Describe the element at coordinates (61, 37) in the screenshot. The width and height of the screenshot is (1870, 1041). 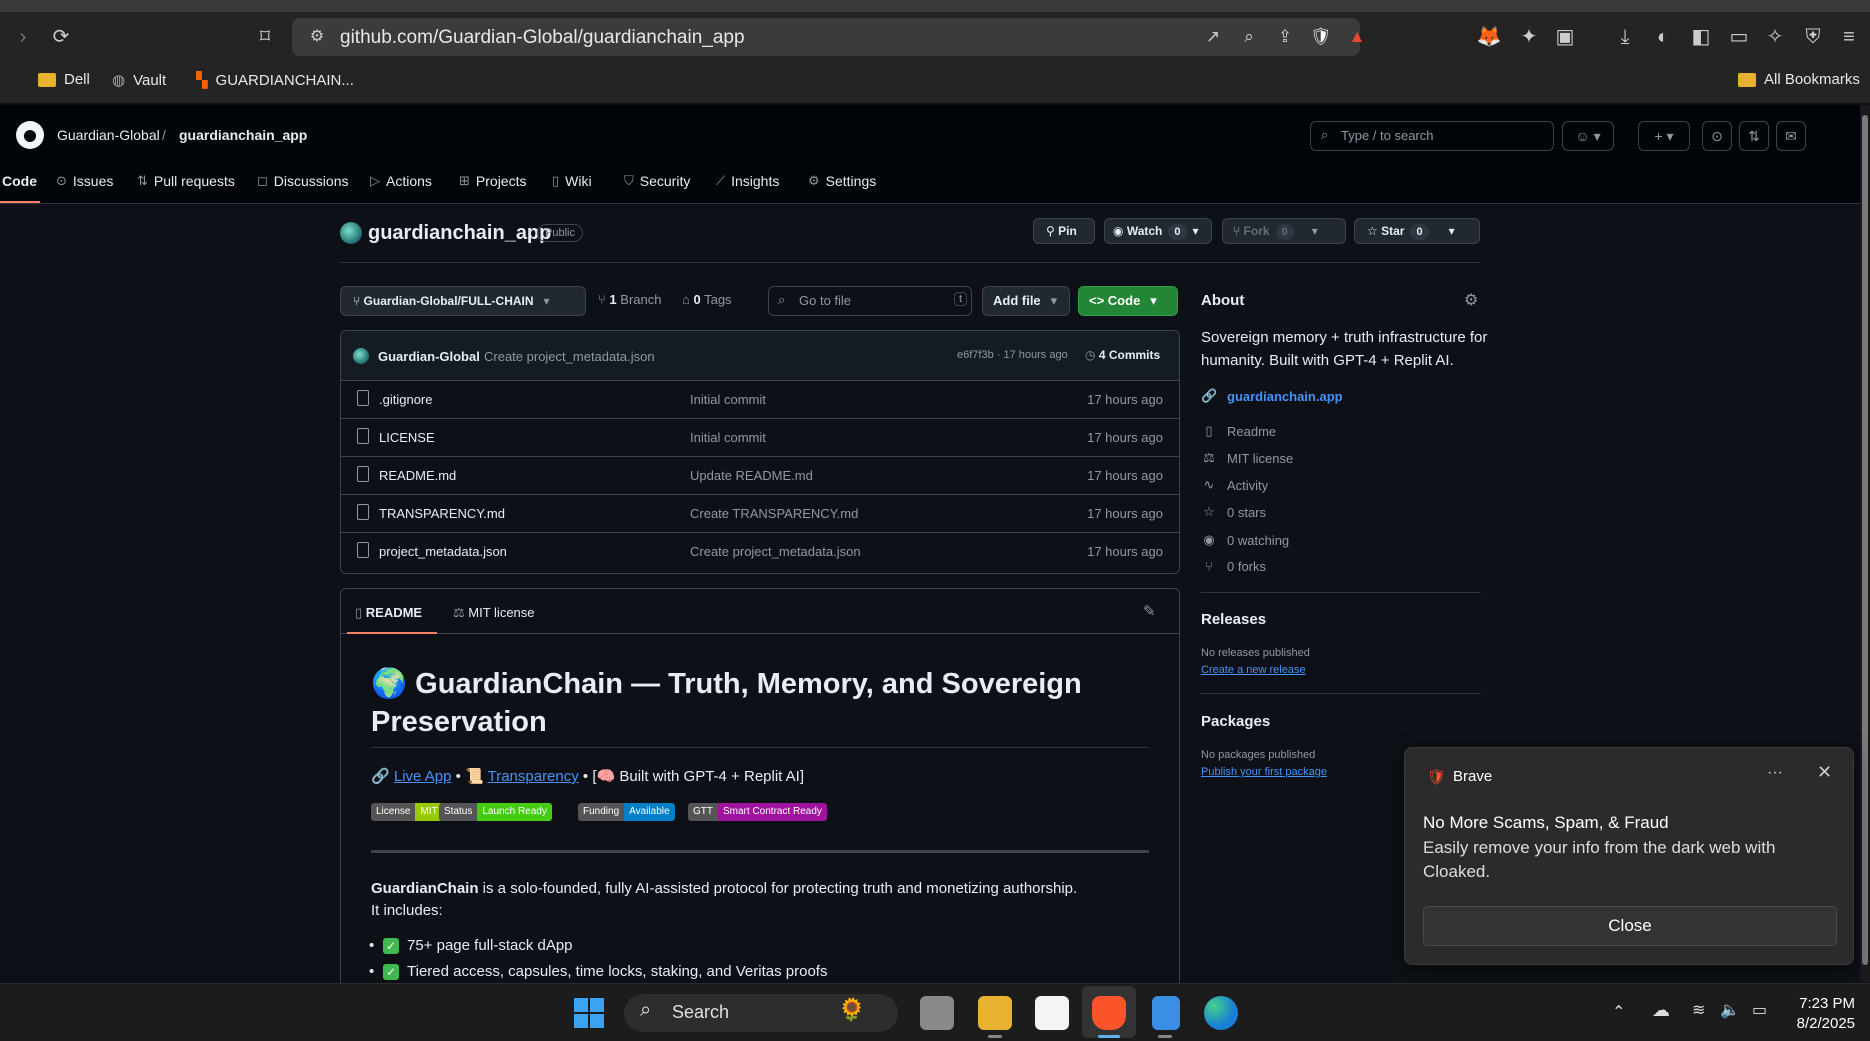
I see `reload-icon: ⟳` at that location.